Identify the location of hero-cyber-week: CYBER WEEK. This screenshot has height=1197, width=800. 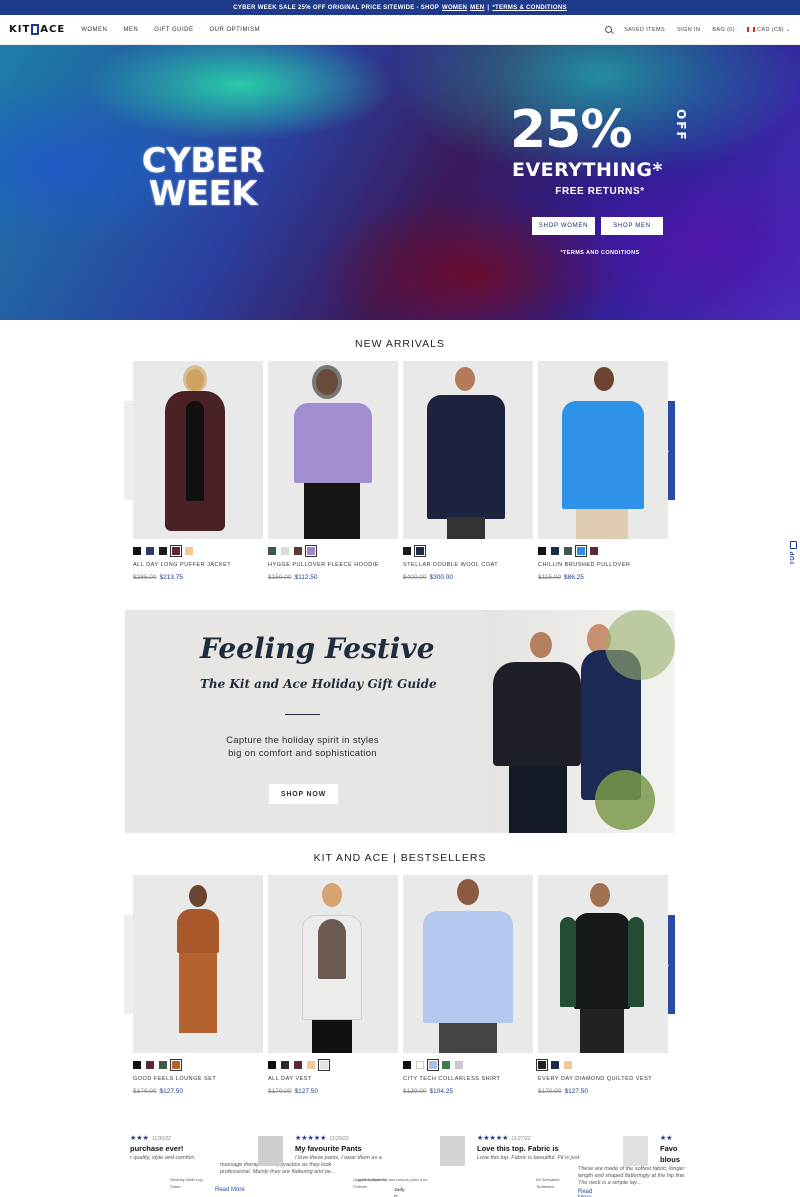
(203, 179).